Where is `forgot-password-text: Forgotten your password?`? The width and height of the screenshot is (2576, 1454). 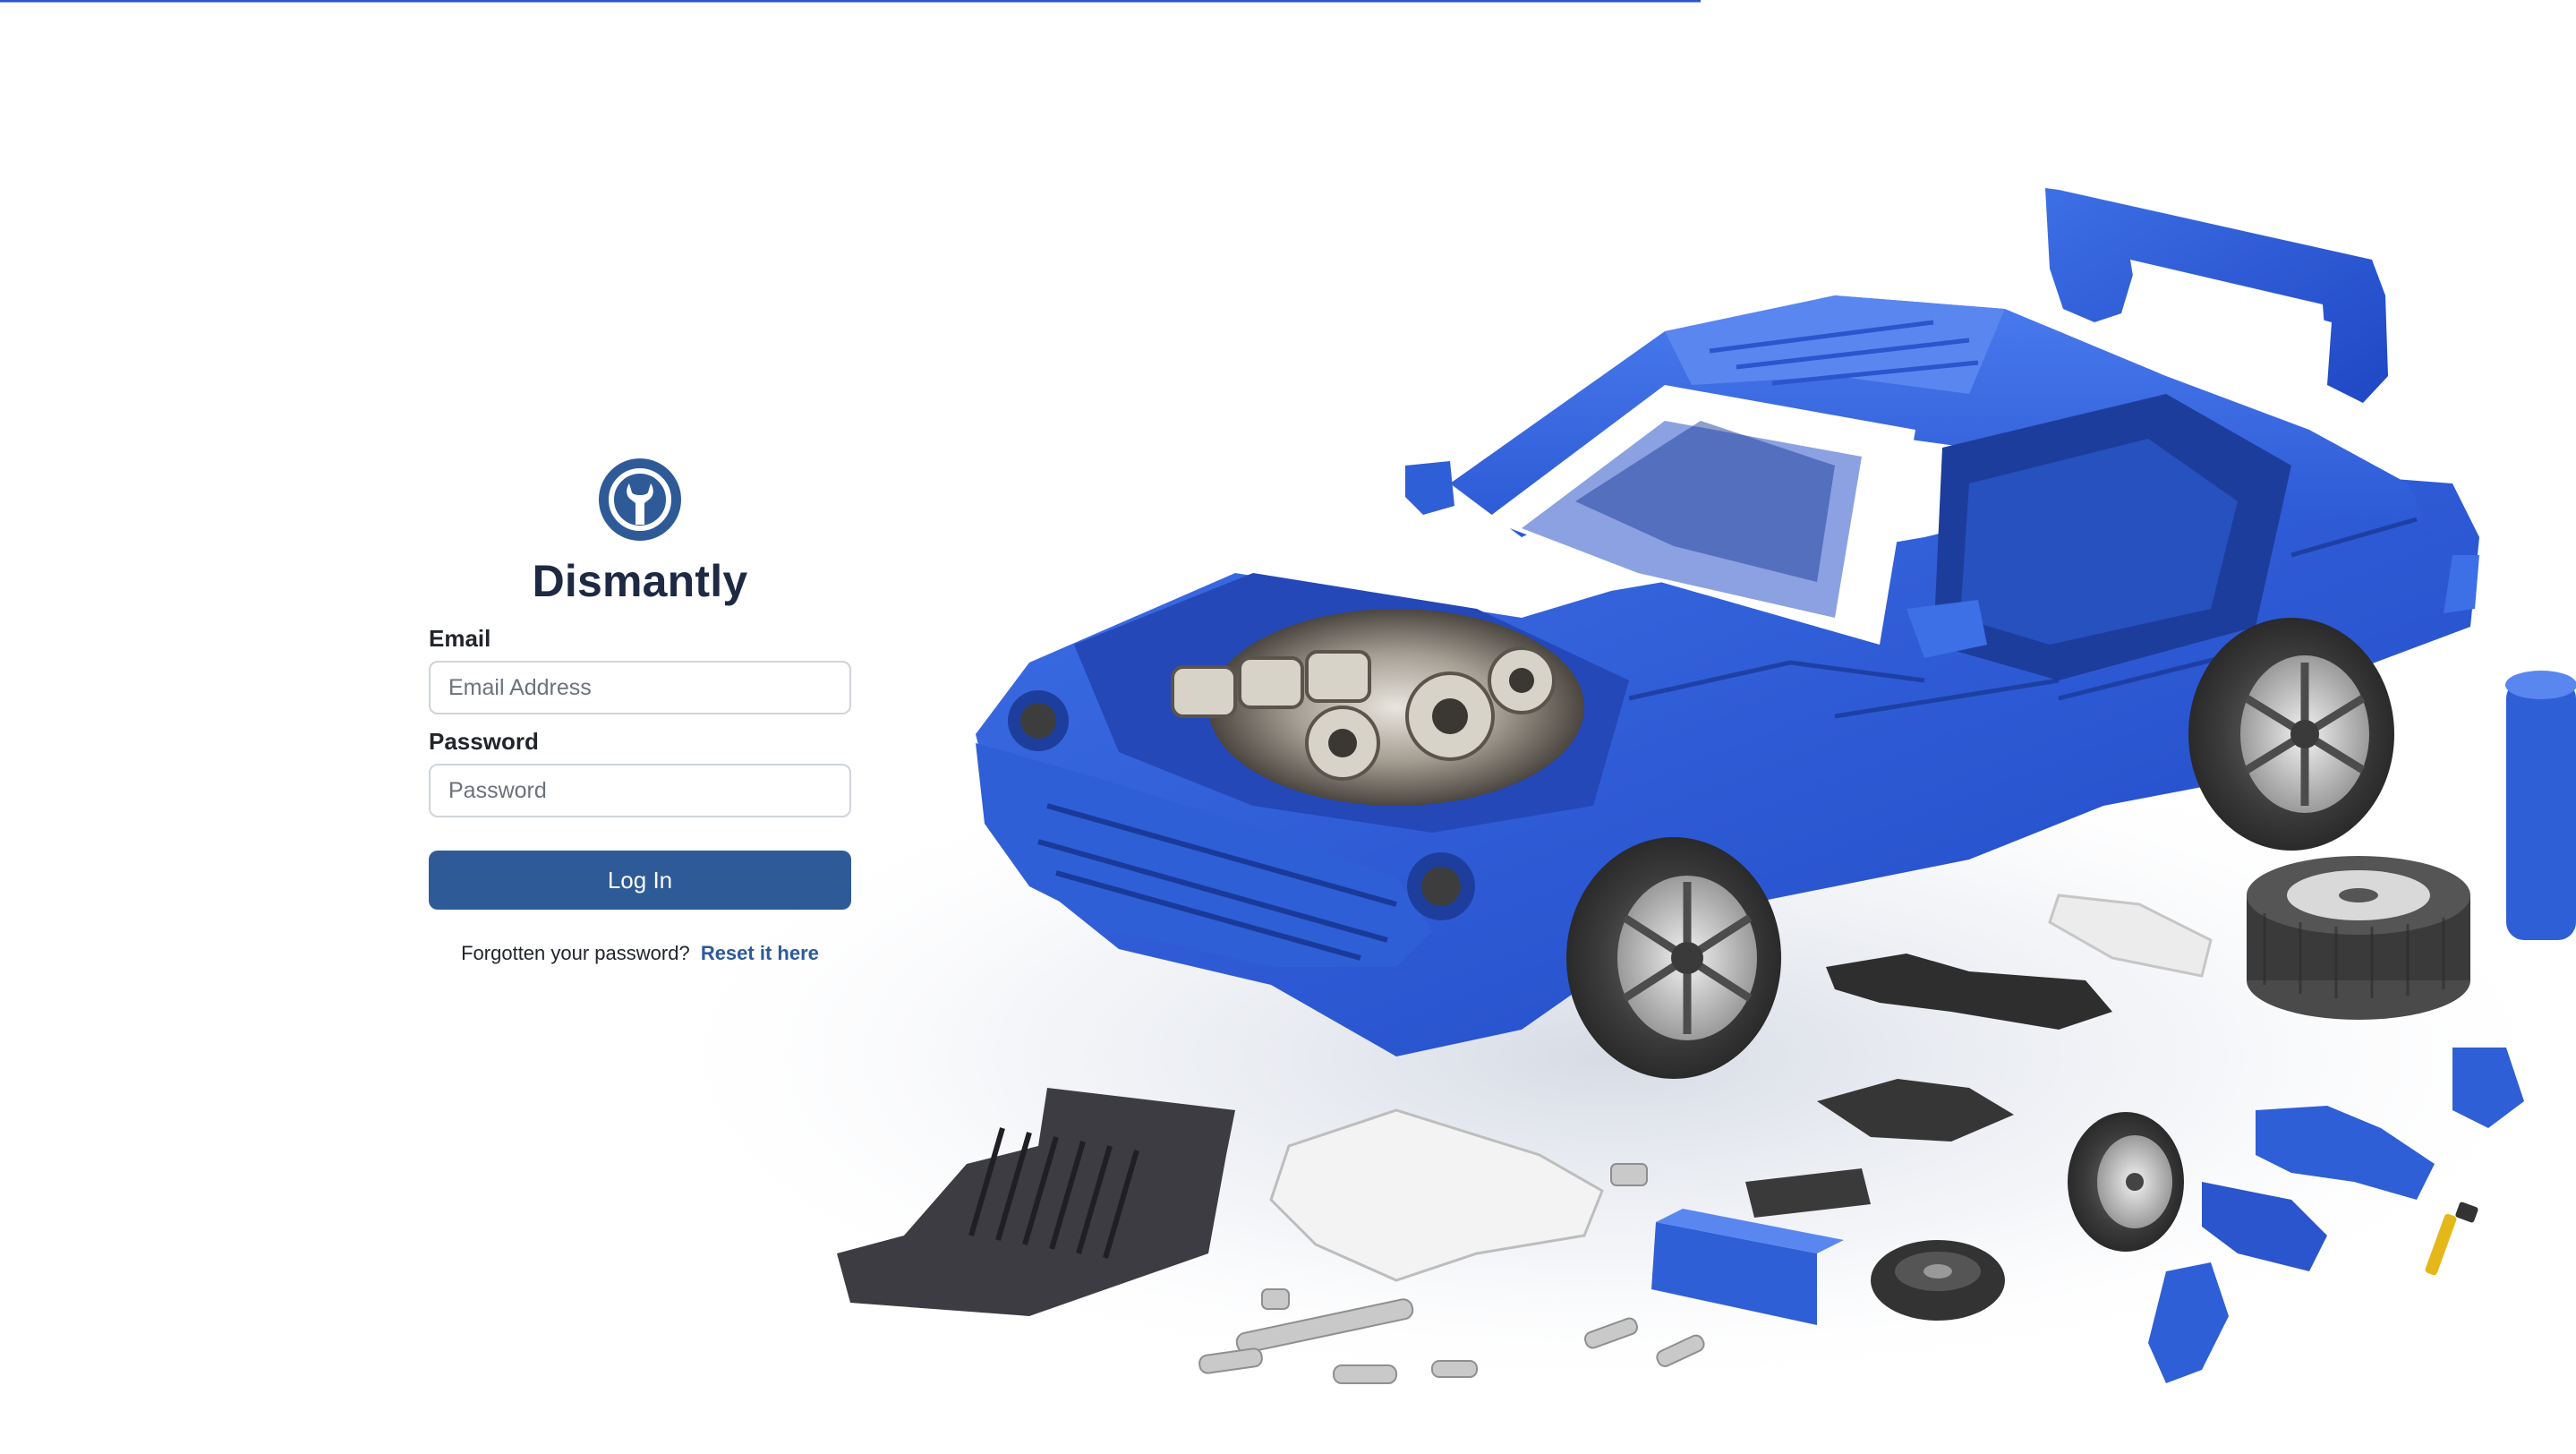 forgot-password-text: Forgotten your password? is located at coordinates (575, 953).